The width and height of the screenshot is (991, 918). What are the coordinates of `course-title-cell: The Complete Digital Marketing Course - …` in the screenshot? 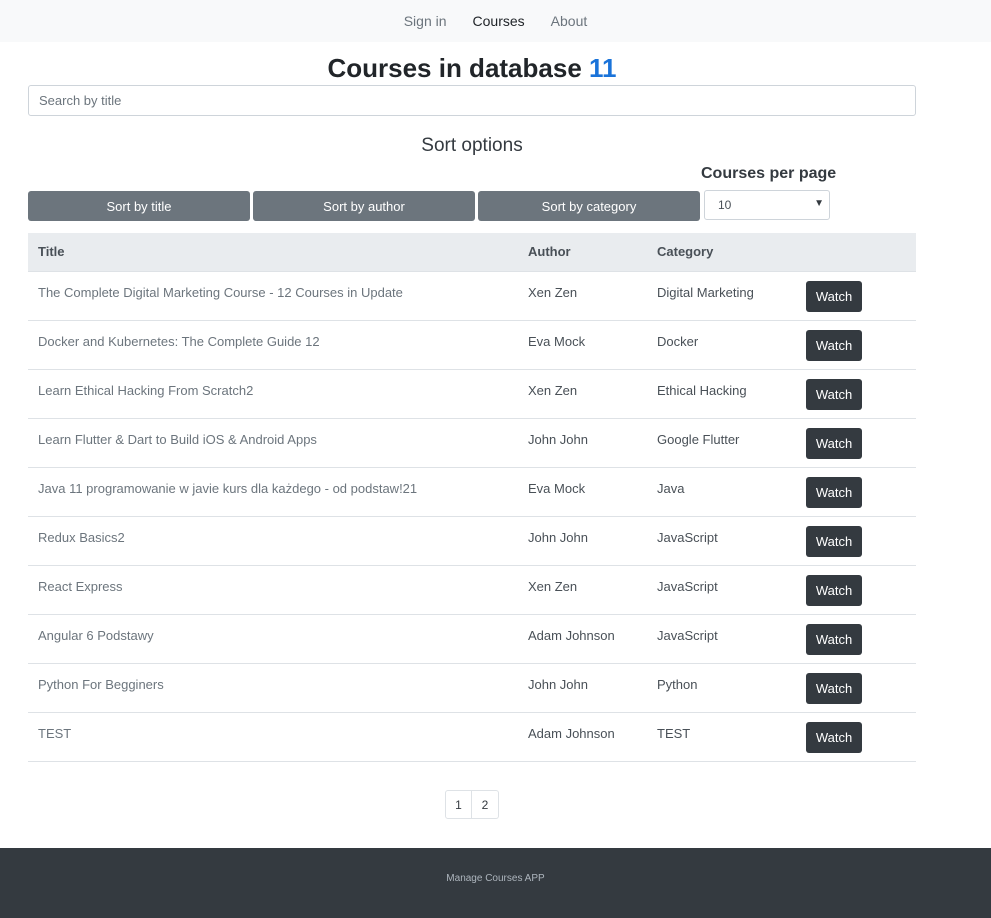 It's located at (273, 296).